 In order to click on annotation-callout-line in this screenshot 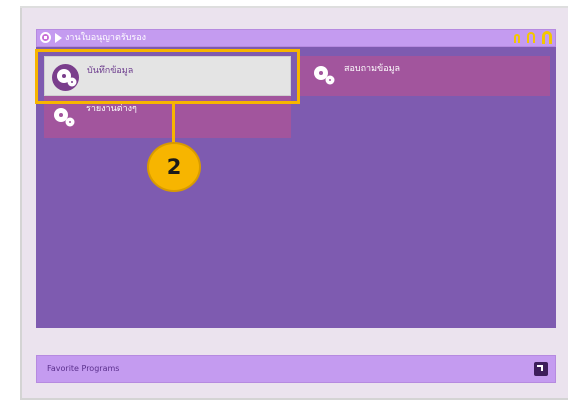, I will do `click(173, 124)`.